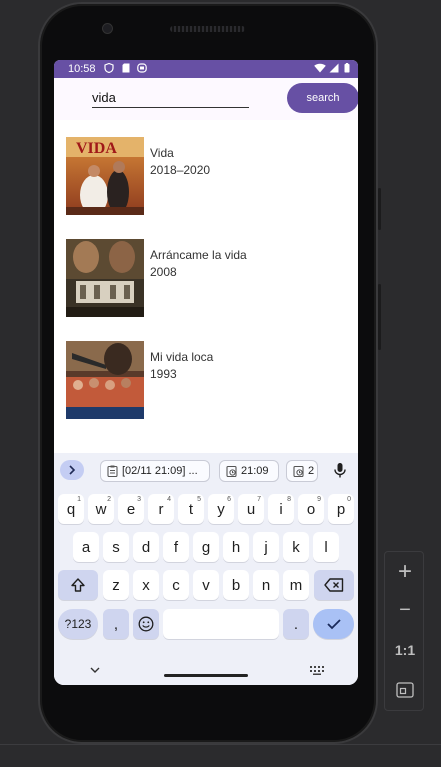  I want to click on key: l, so click(326, 547).